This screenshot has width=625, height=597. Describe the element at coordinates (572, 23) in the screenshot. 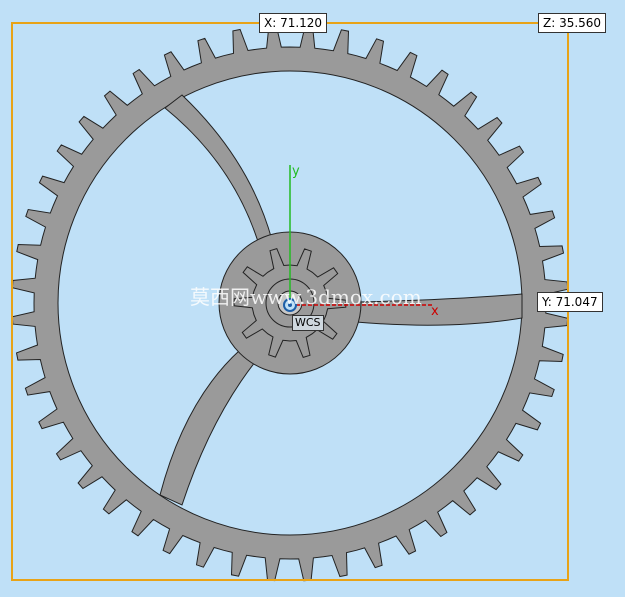

I see `z-dimension-label: Z: 35.560` at that location.